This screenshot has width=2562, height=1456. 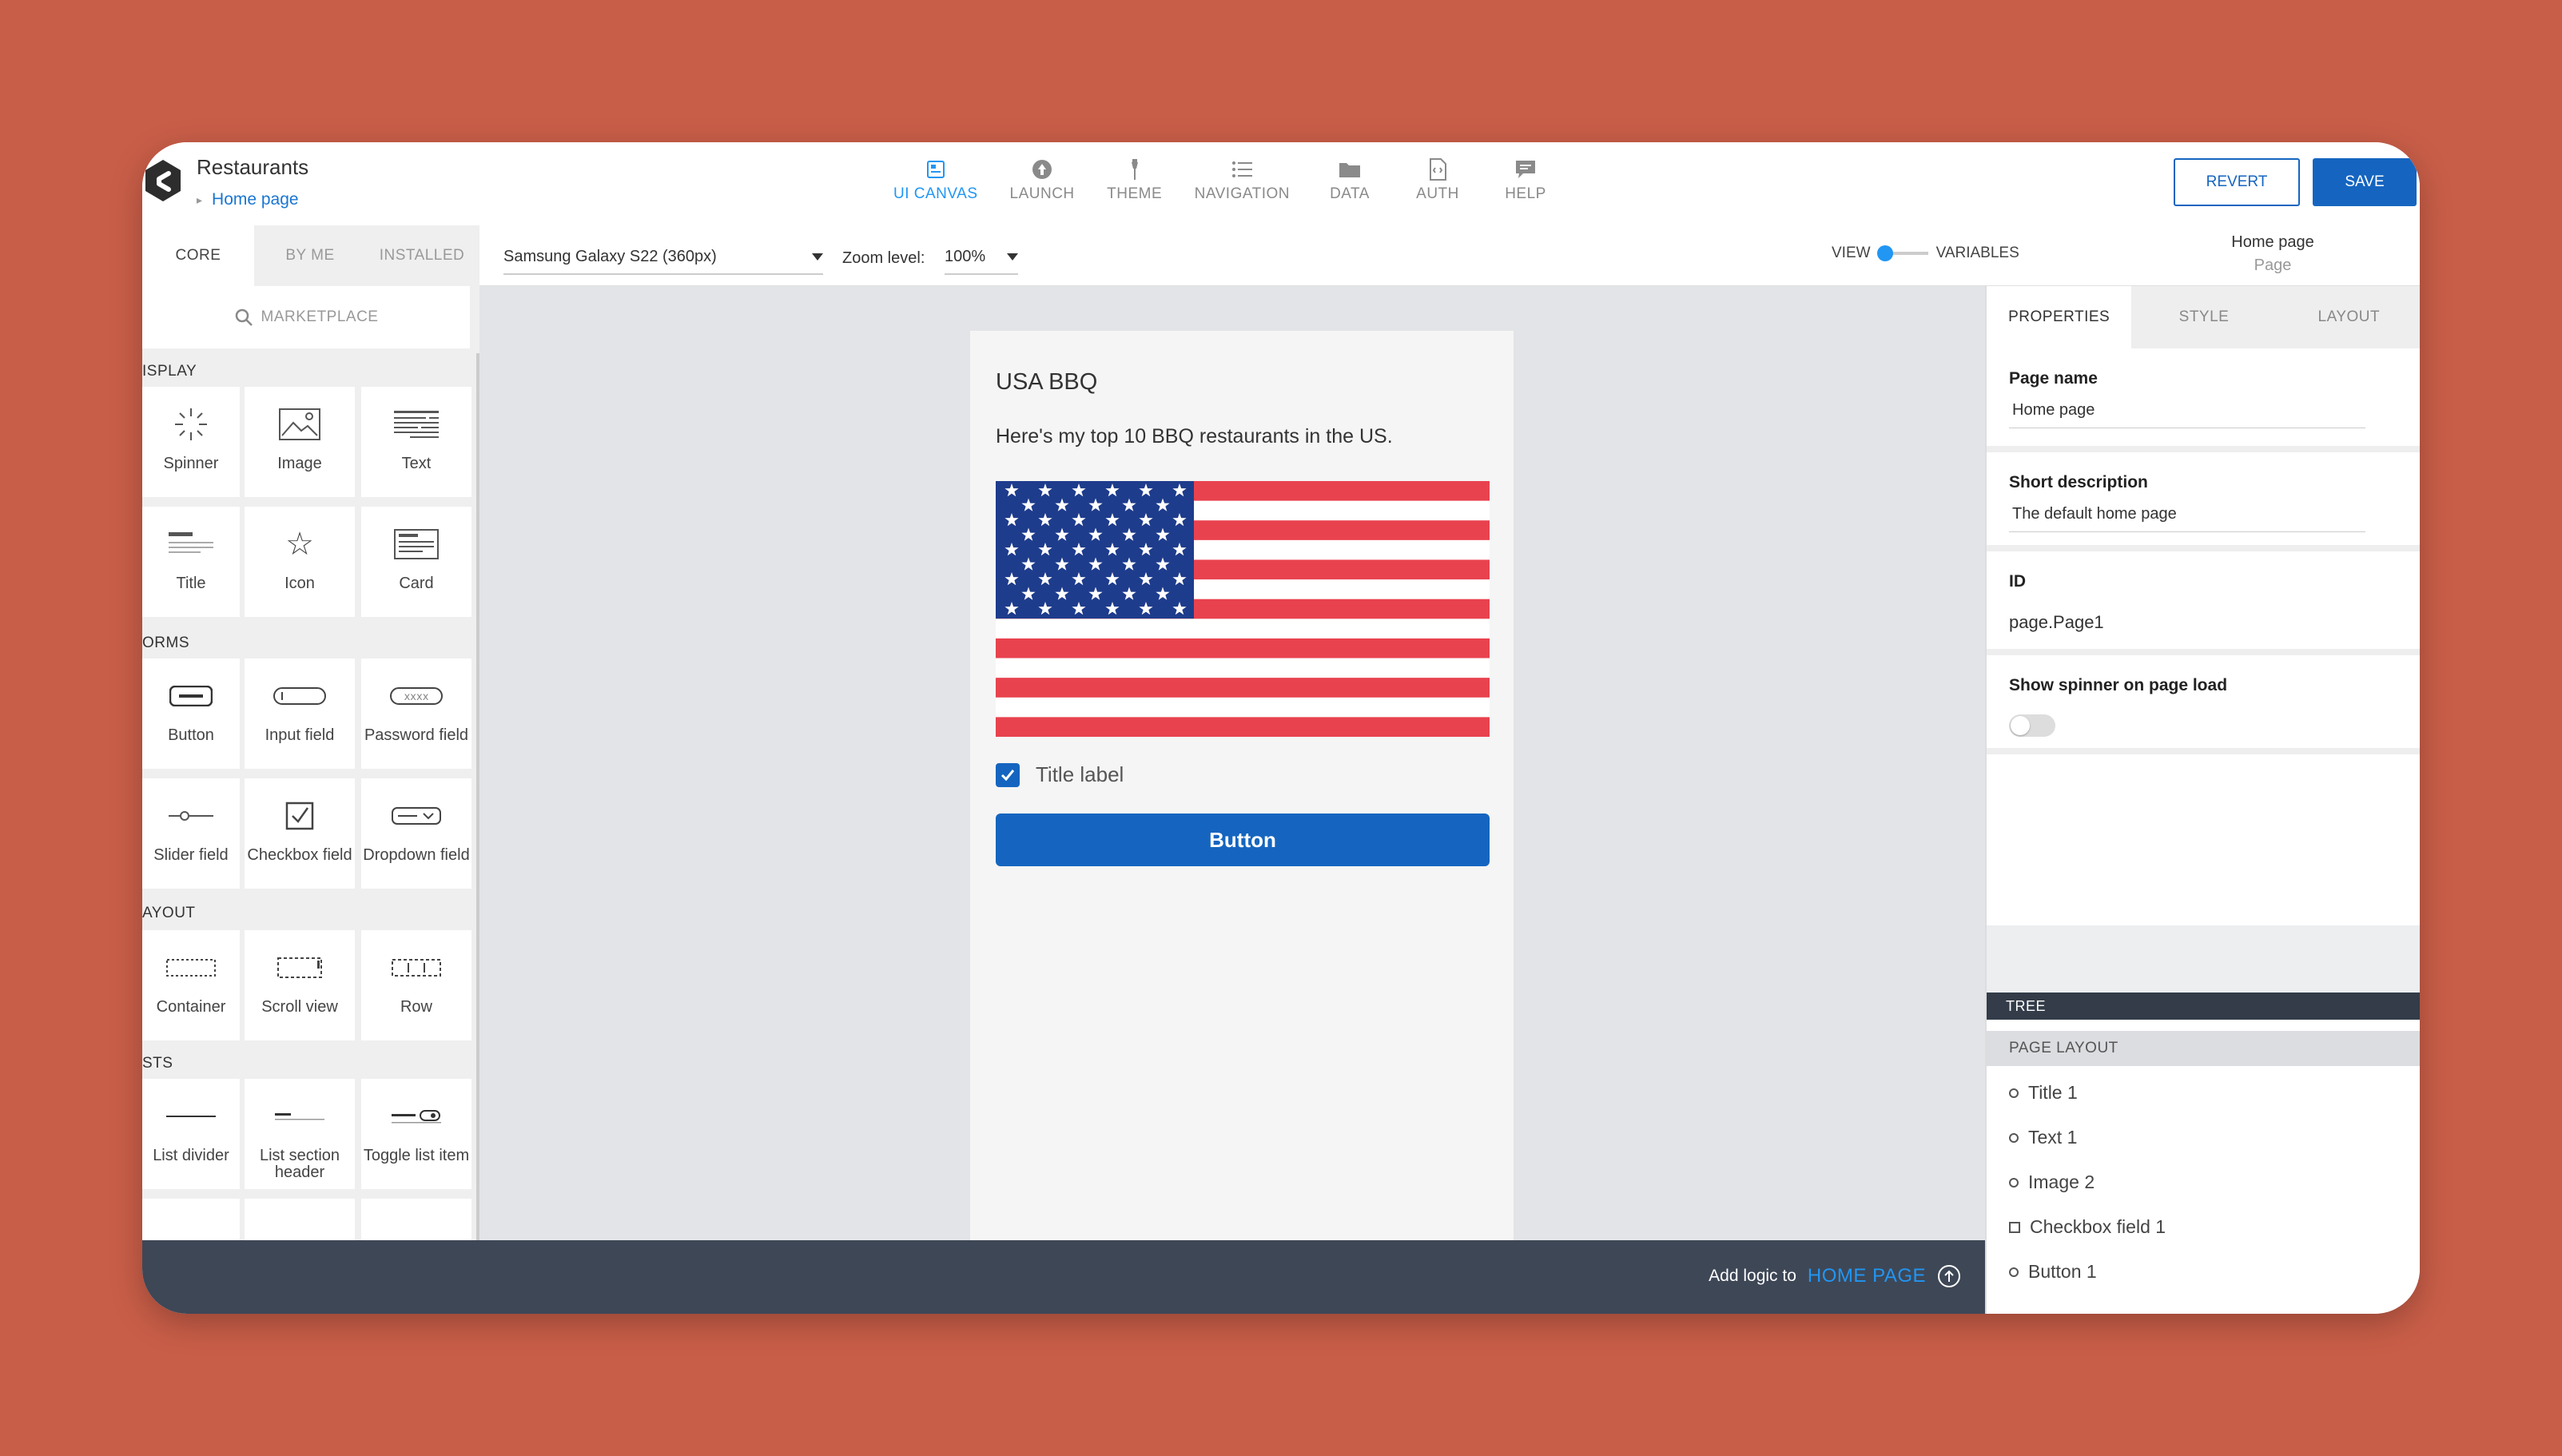 What do you see at coordinates (1350, 178) in the screenshot?
I see `nav-data: DATA` at bounding box center [1350, 178].